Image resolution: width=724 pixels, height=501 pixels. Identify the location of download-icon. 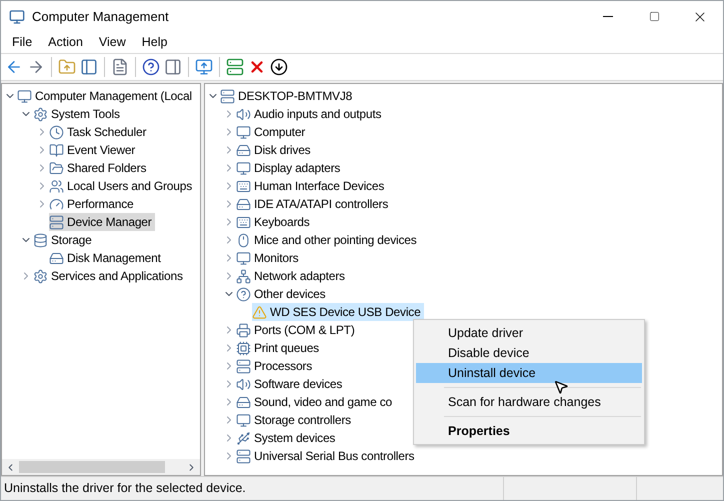
(279, 67).